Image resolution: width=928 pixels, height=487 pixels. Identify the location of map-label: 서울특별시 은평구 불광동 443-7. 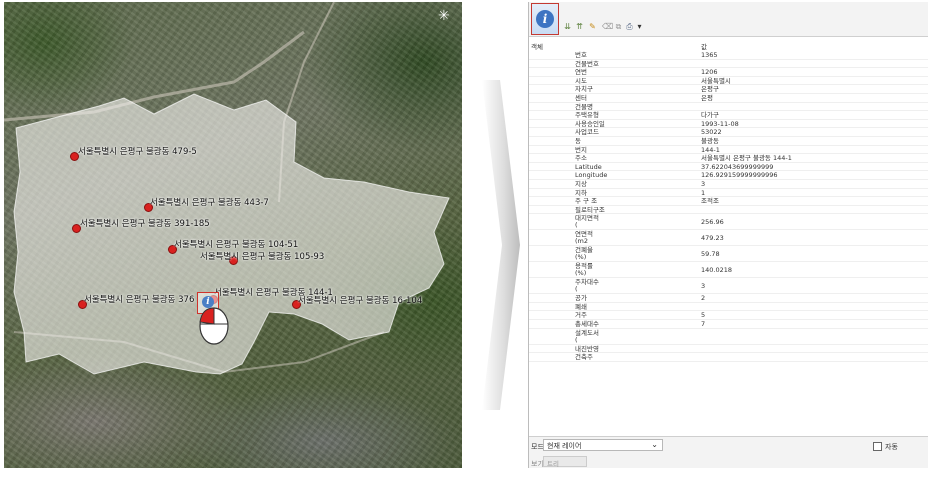
(209, 203).